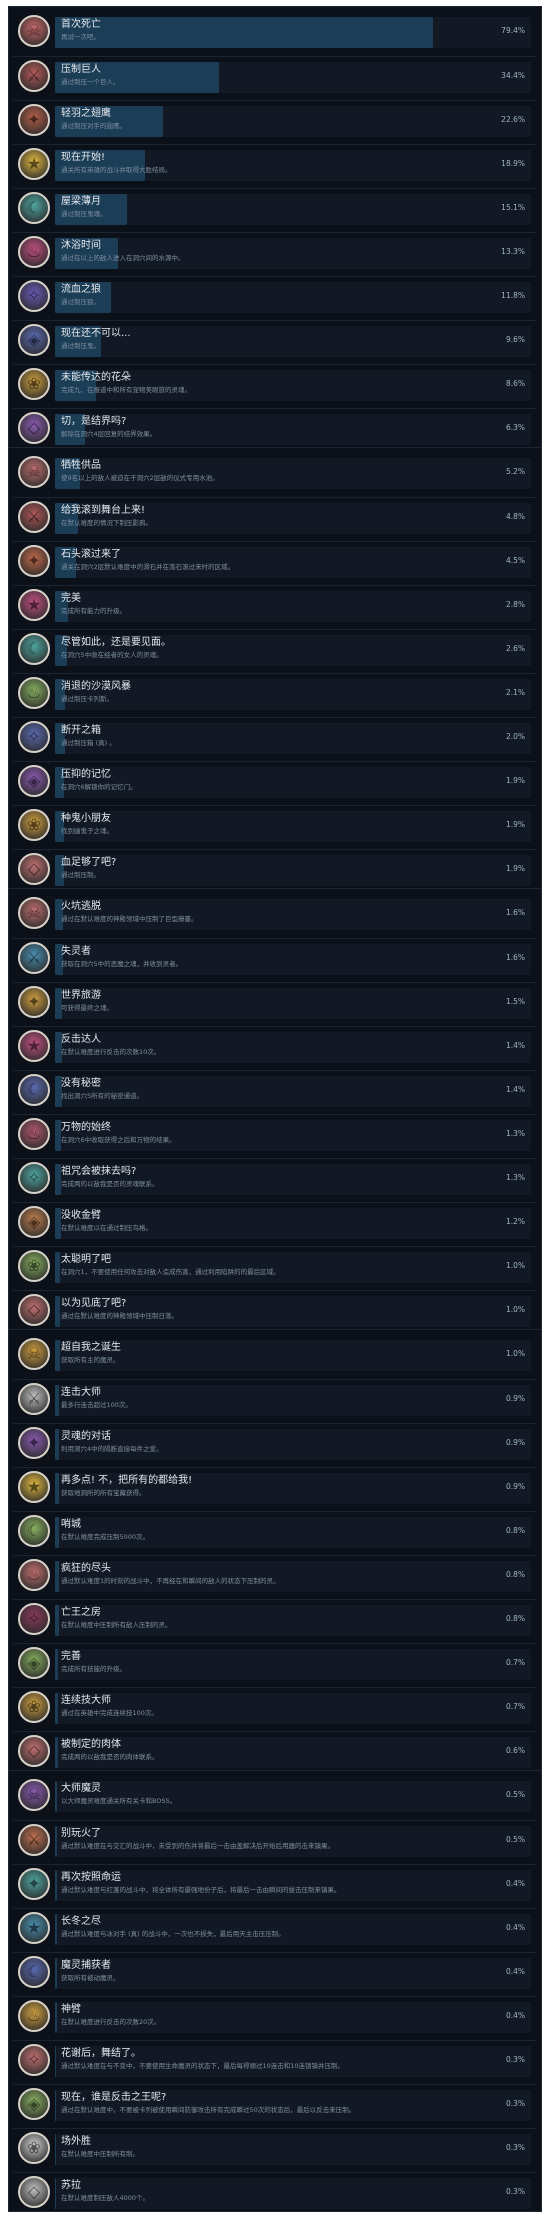 This screenshot has height=2223, width=550. I want to click on achievement-description: 通过在以上的敌人进入在洞穴间的水源中。, so click(123, 258).